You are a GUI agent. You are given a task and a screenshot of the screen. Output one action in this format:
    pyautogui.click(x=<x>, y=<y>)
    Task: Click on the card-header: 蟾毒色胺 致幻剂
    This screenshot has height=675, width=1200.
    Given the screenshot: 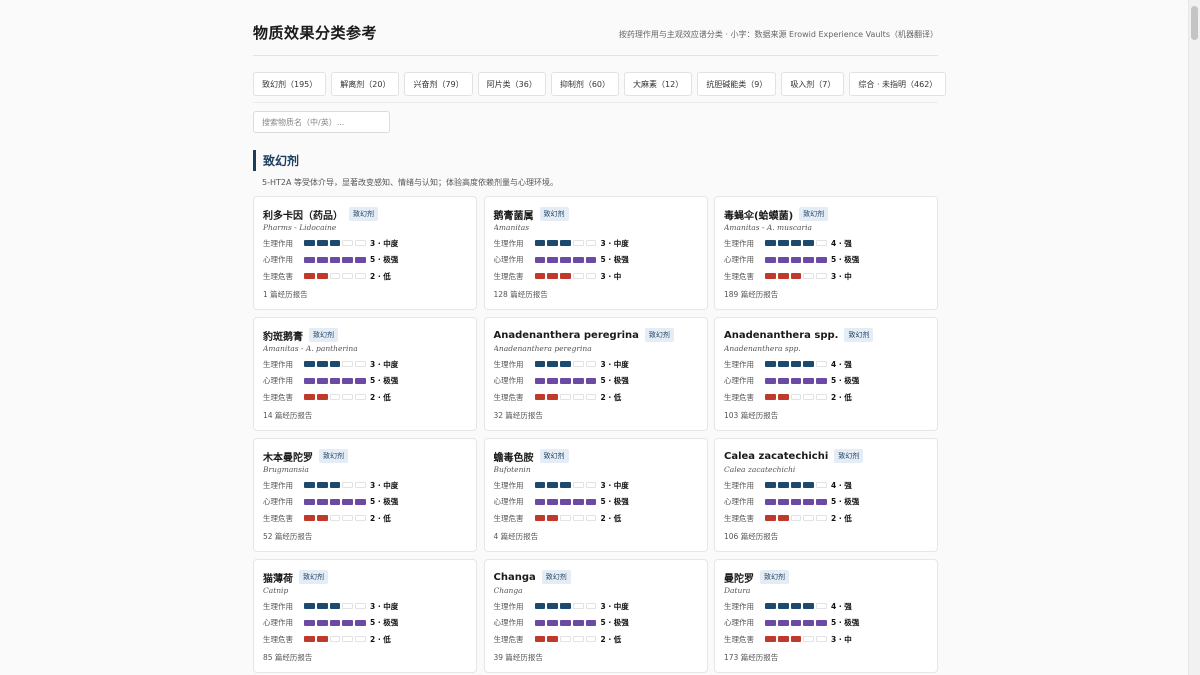 What is the action you would take?
    pyautogui.click(x=596, y=456)
    